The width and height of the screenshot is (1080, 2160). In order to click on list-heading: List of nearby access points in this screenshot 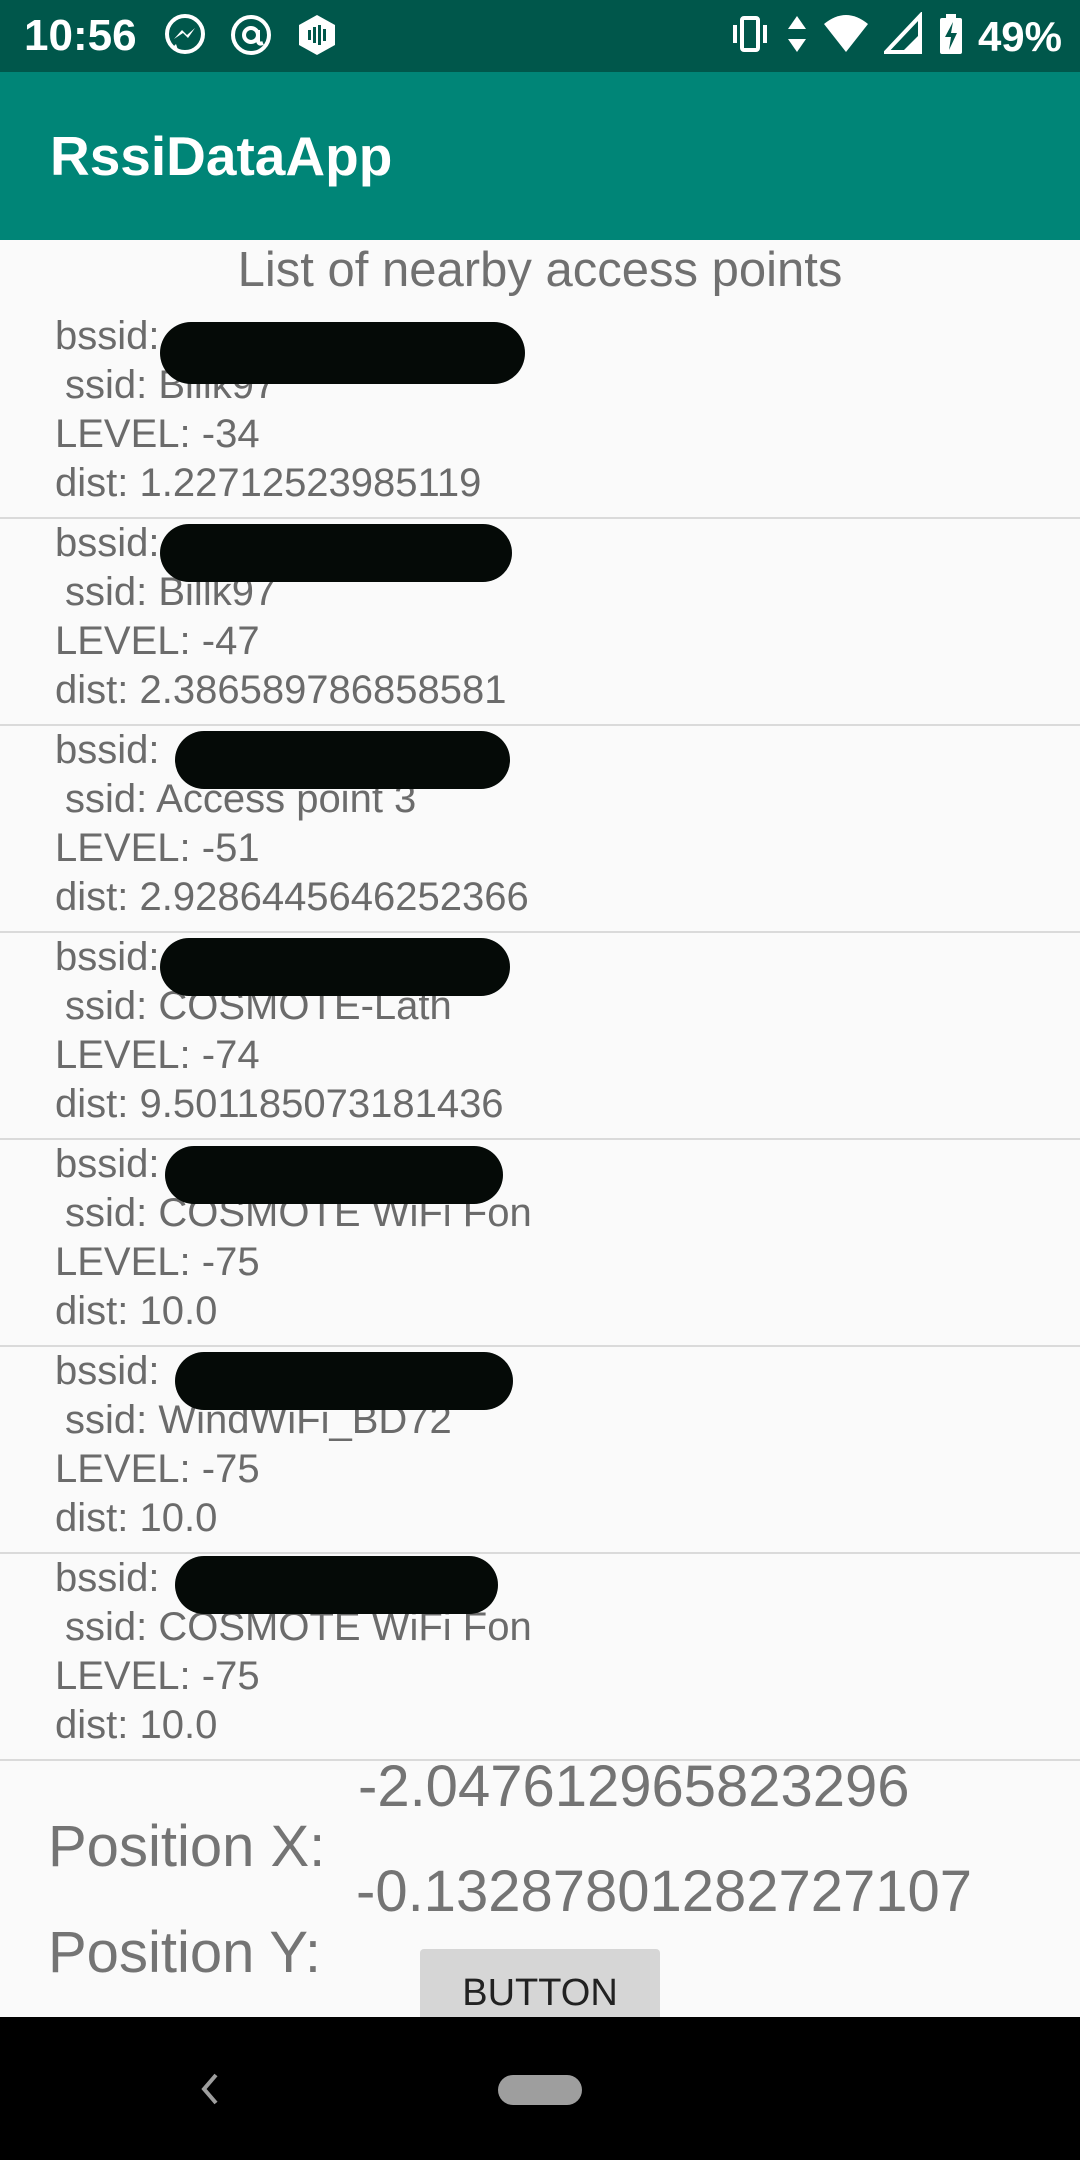, I will do `click(540, 270)`.